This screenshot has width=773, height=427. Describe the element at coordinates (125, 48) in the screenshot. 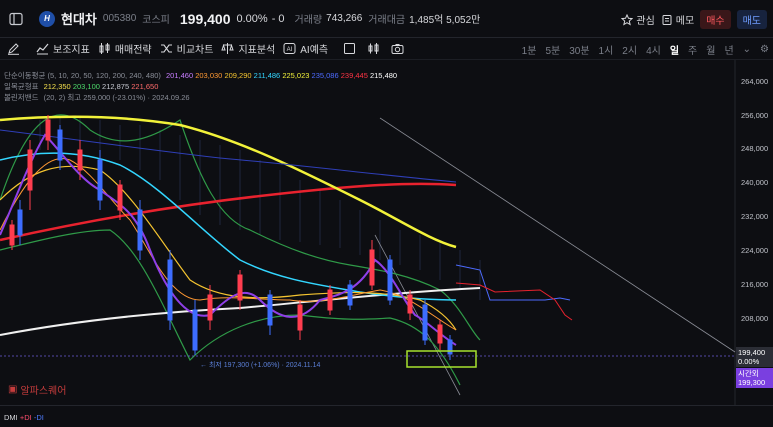

I see `strategy-button: 매매전략` at that location.